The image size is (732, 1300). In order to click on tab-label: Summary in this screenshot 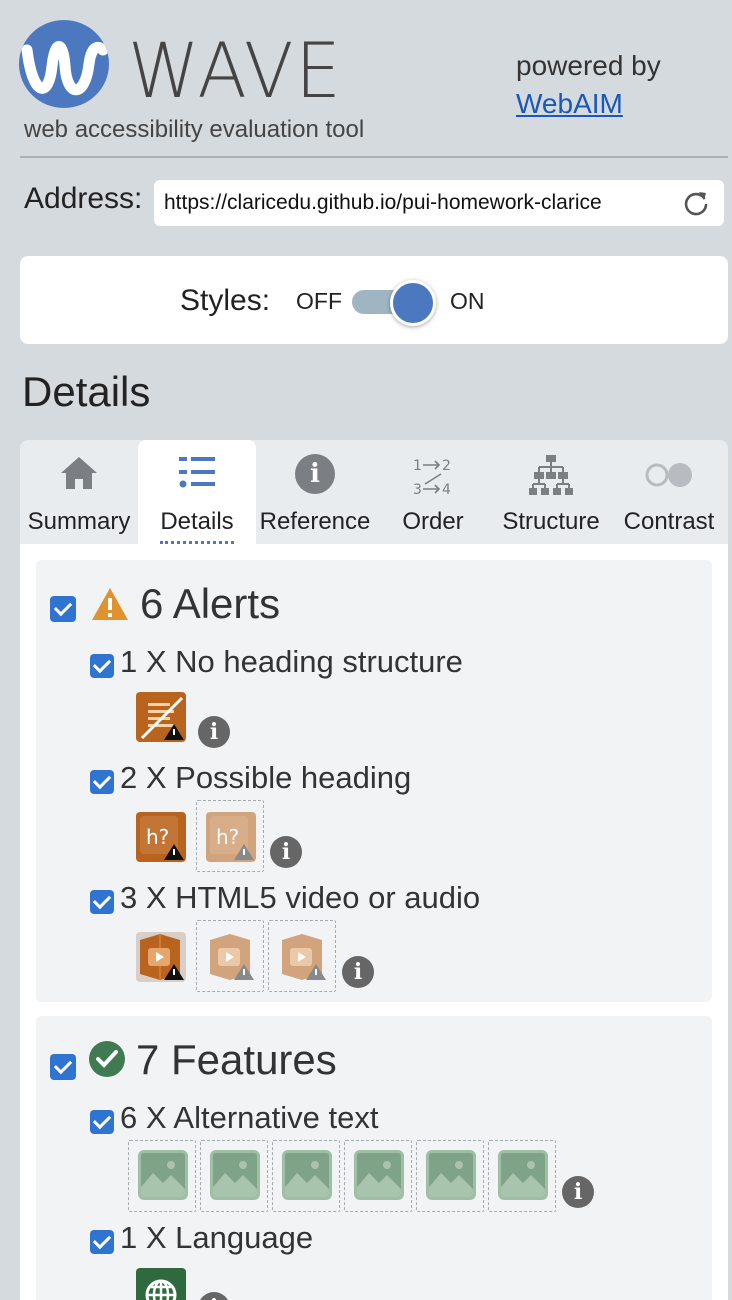, I will do `click(79, 521)`.